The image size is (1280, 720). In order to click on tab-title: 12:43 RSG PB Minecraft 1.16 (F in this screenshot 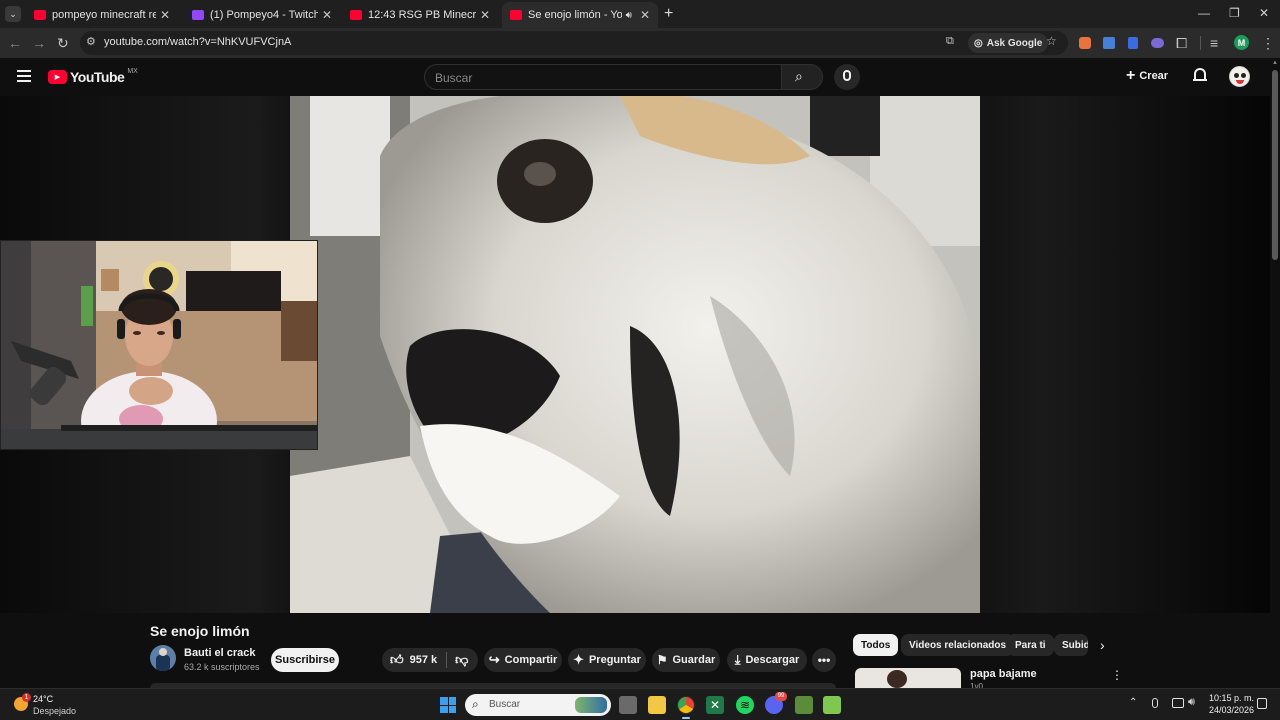, I will do `click(422, 15)`.